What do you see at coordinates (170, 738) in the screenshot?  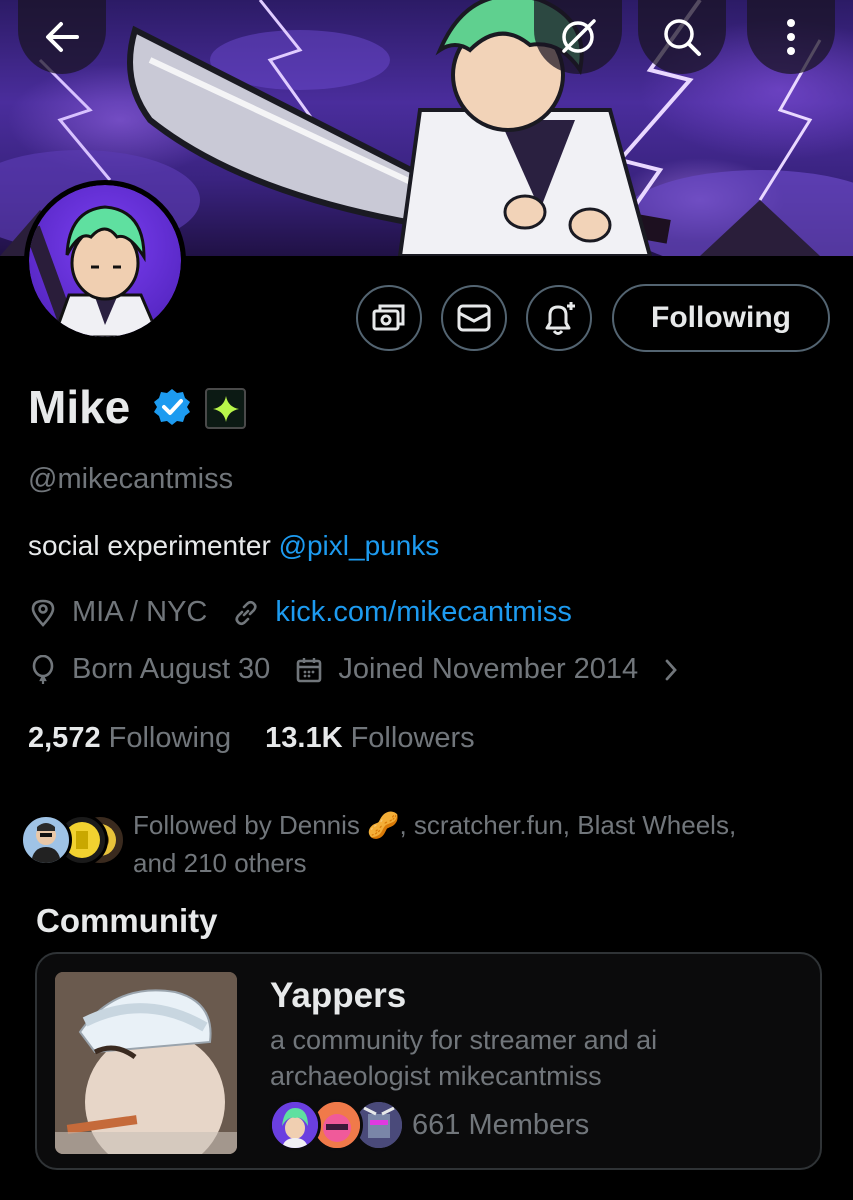 I see `following-label: Following` at bounding box center [170, 738].